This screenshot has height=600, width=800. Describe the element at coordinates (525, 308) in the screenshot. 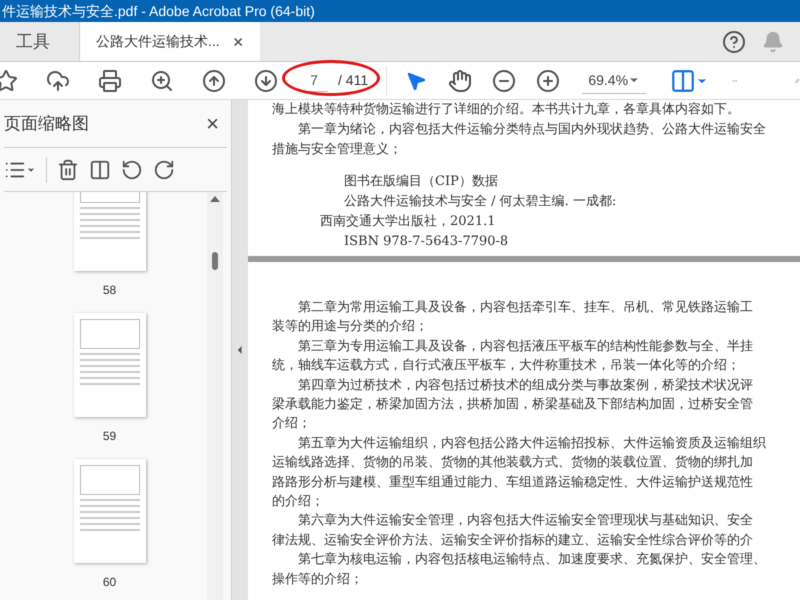

I see `document-text-line: 第二章为常用运输工具及设备，内容包括牵引车、挂车、吊机、常见铁路运输工` at that location.